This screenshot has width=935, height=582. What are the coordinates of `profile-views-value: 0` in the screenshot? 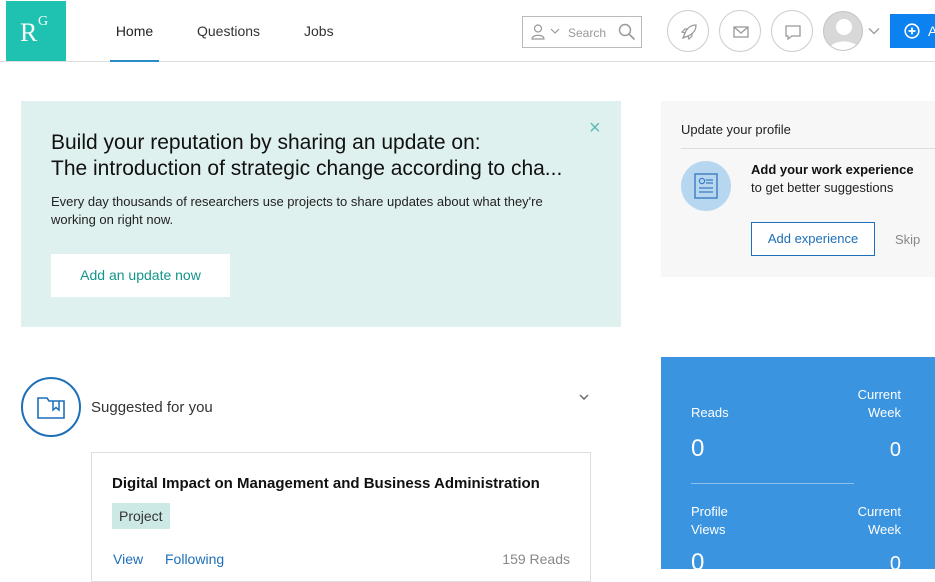 It's located at (698, 562).